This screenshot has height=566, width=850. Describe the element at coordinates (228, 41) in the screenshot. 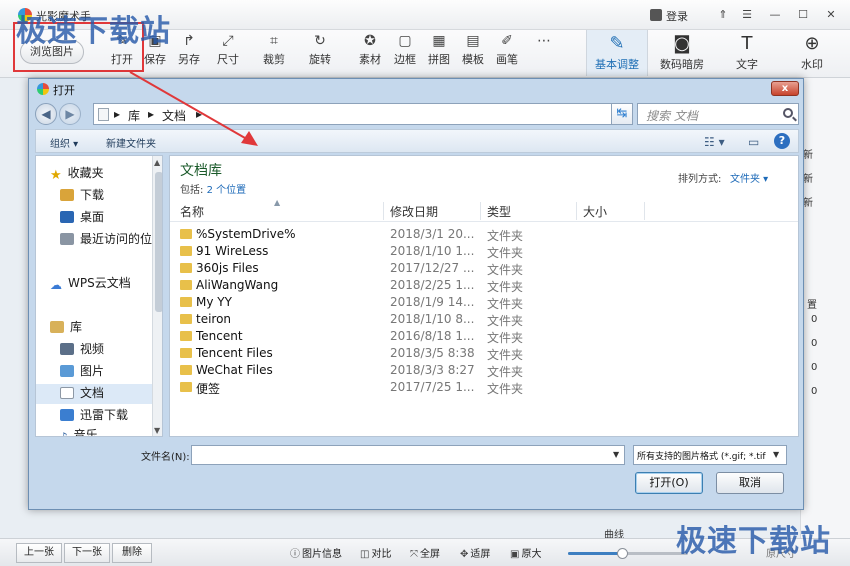

I see `resize-icon: ⤢` at that location.